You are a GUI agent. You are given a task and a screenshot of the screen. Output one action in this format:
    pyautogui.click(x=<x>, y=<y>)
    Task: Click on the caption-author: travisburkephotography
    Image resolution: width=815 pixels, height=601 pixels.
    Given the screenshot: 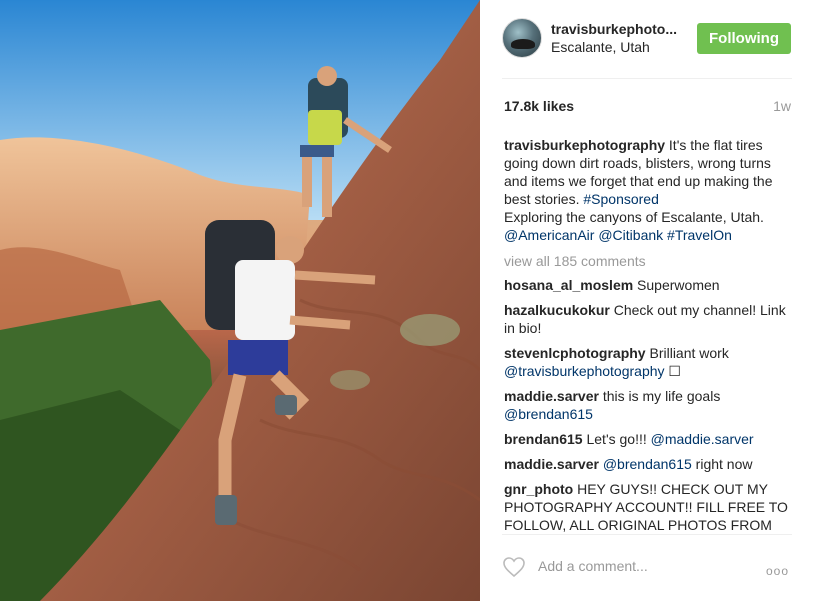 What is the action you would take?
    pyautogui.click(x=584, y=145)
    